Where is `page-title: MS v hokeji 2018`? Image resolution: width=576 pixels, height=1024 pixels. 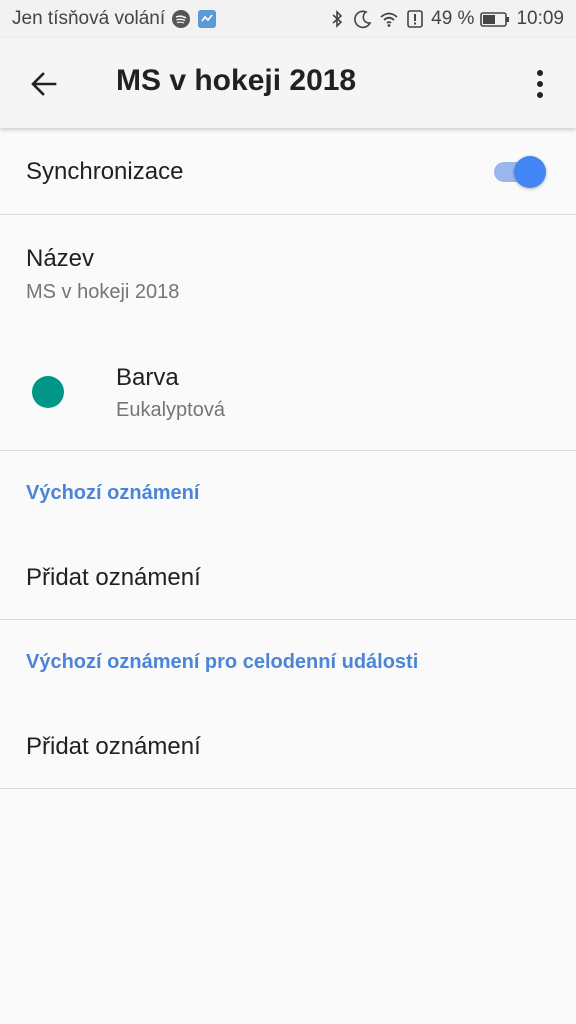
page-title: MS v hokeji 2018 is located at coordinates (236, 80).